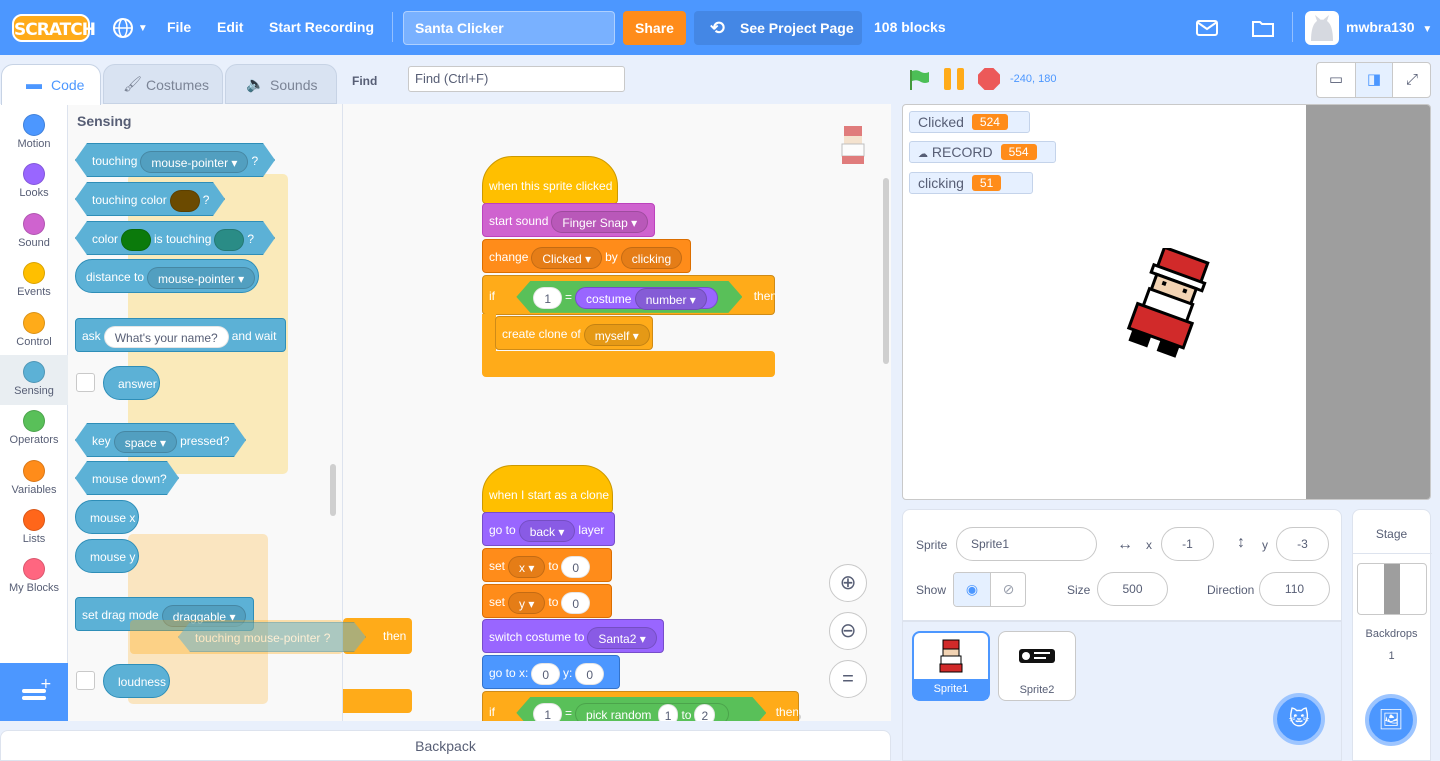  Describe the element at coordinates (230, 27) in the screenshot. I see `edit-menu: Edit` at that location.